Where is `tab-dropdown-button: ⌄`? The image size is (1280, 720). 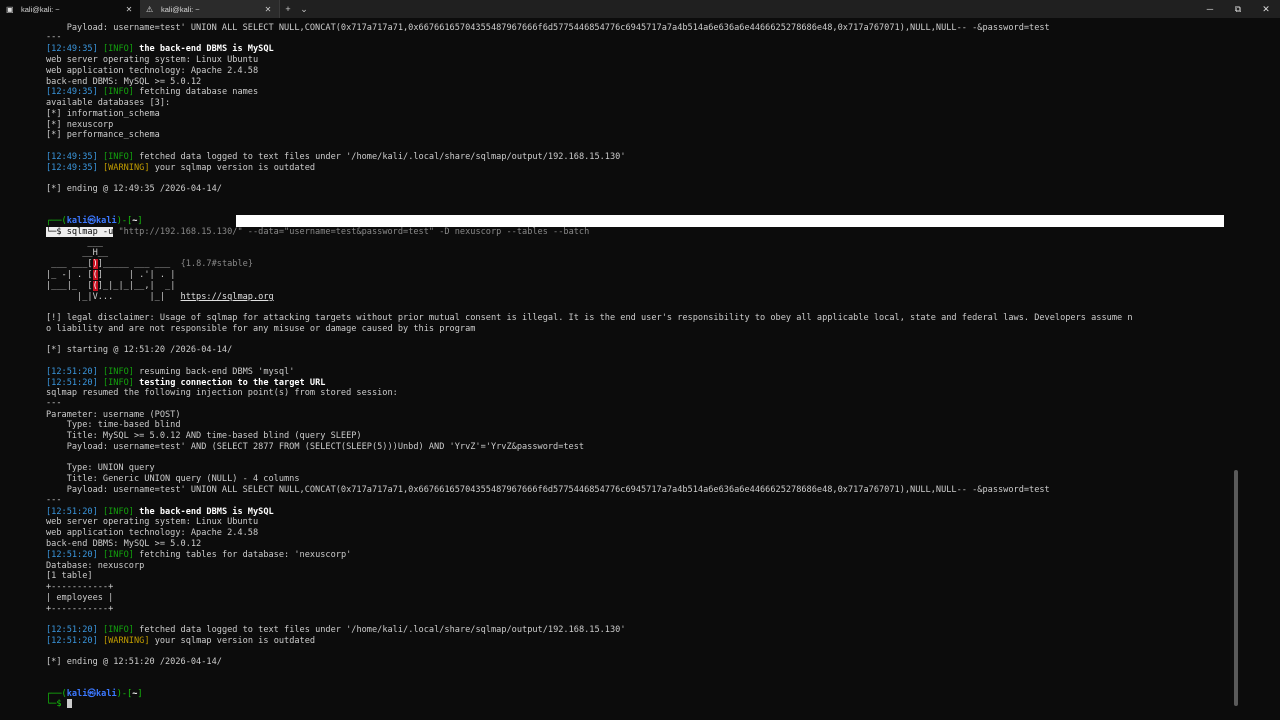 tab-dropdown-button: ⌄ is located at coordinates (304, 9).